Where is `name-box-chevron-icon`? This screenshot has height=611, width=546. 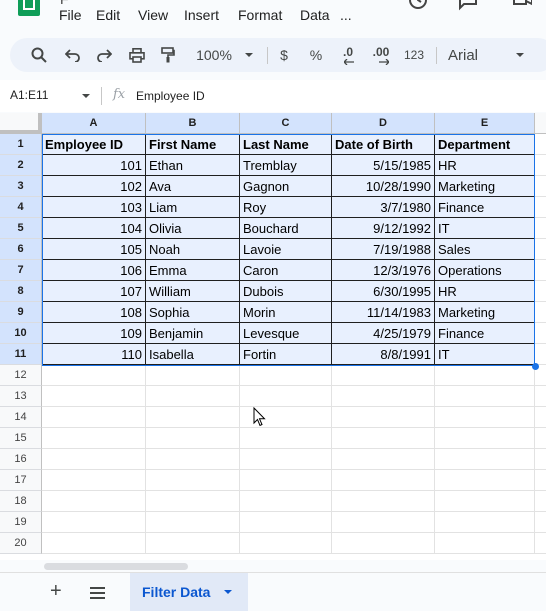 name-box-chevron-icon is located at coordinates (86, 96).